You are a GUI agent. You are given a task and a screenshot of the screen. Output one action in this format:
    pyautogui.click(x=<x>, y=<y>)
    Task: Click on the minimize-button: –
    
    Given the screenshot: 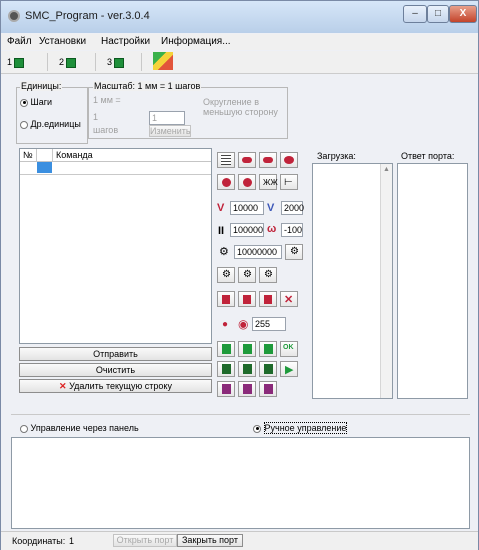 What is the action you would take?
    pyautogui.click(x=415, y=14)
    